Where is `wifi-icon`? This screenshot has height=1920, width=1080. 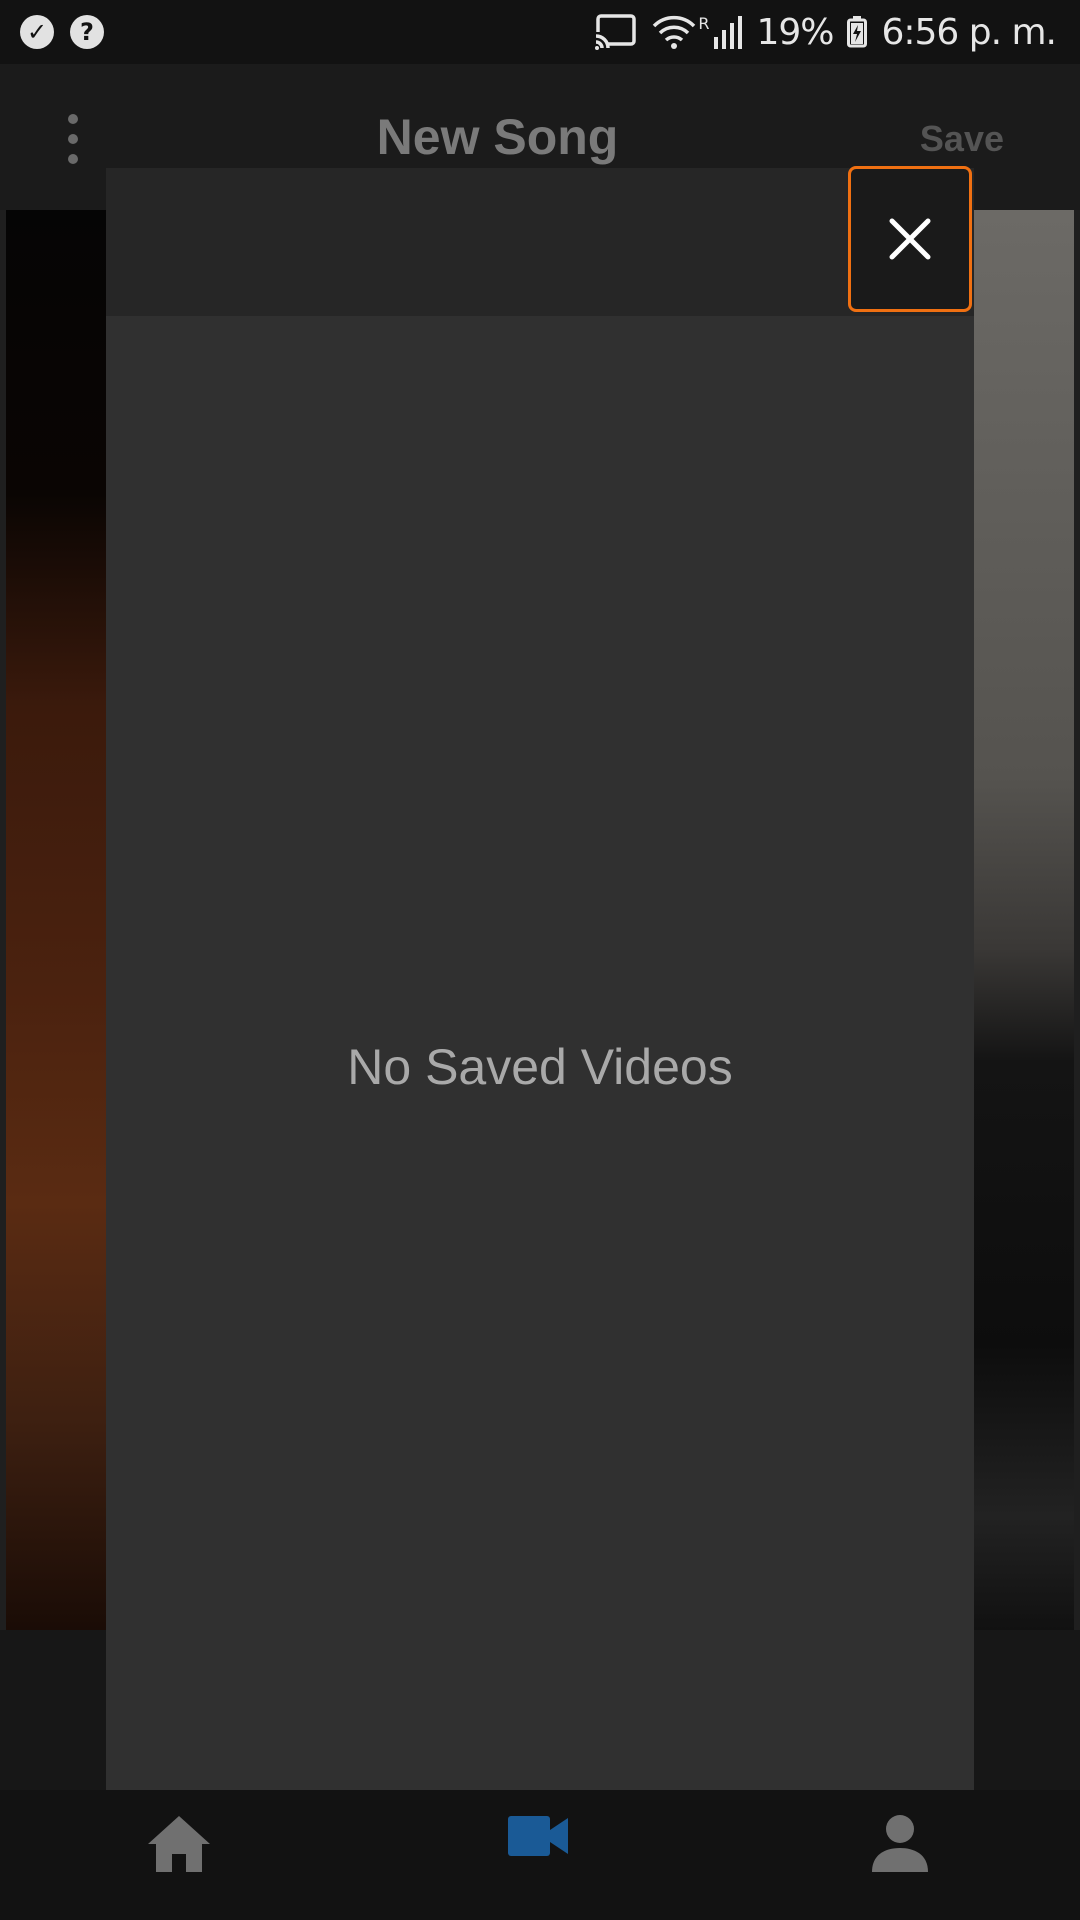 wifi-icon is located at coordinates (674, 32).